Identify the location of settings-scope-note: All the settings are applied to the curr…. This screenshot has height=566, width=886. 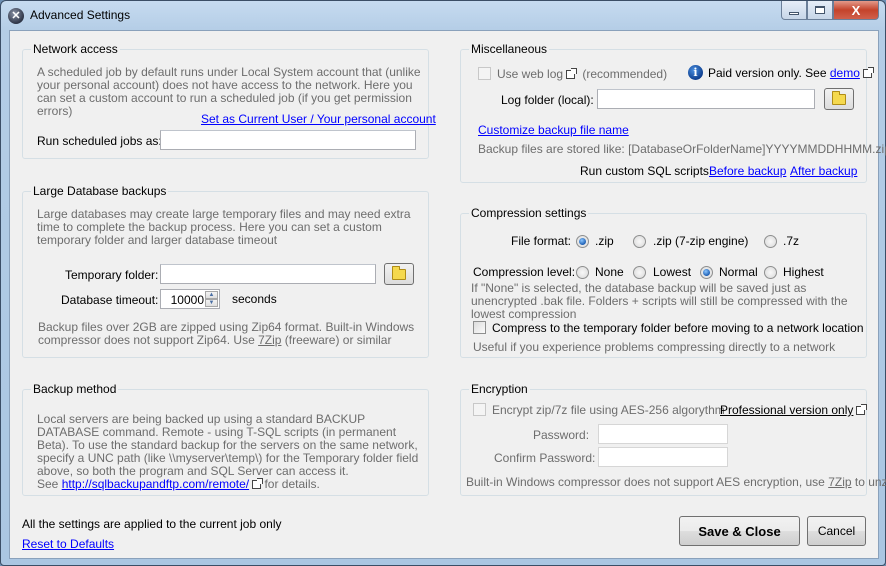
(152, 524).